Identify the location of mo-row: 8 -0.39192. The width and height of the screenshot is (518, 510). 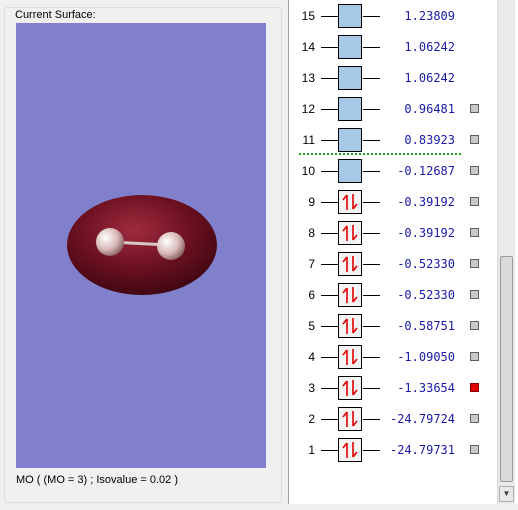
(394, 233).